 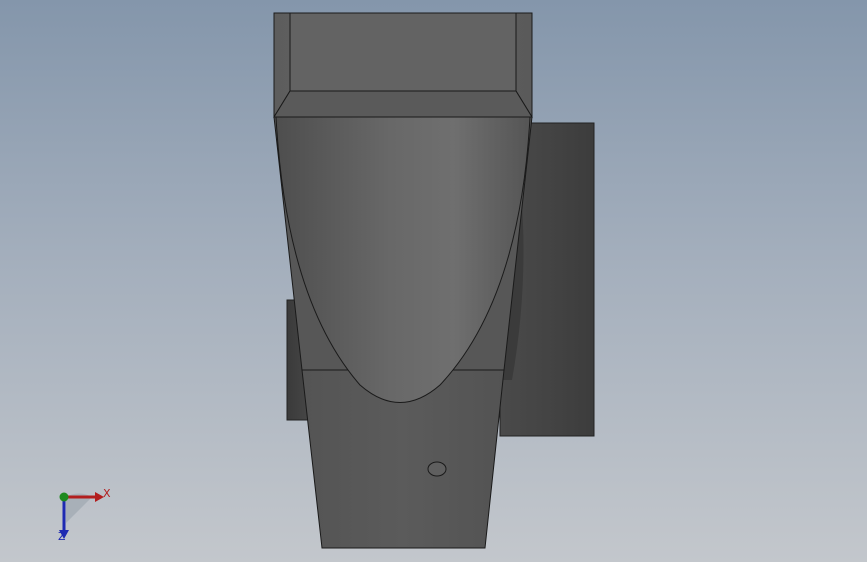 What do you see at coordinates (62, 536) in the screenshot?
I see `z-axis-label: Z` at bounding box center [62, 536].